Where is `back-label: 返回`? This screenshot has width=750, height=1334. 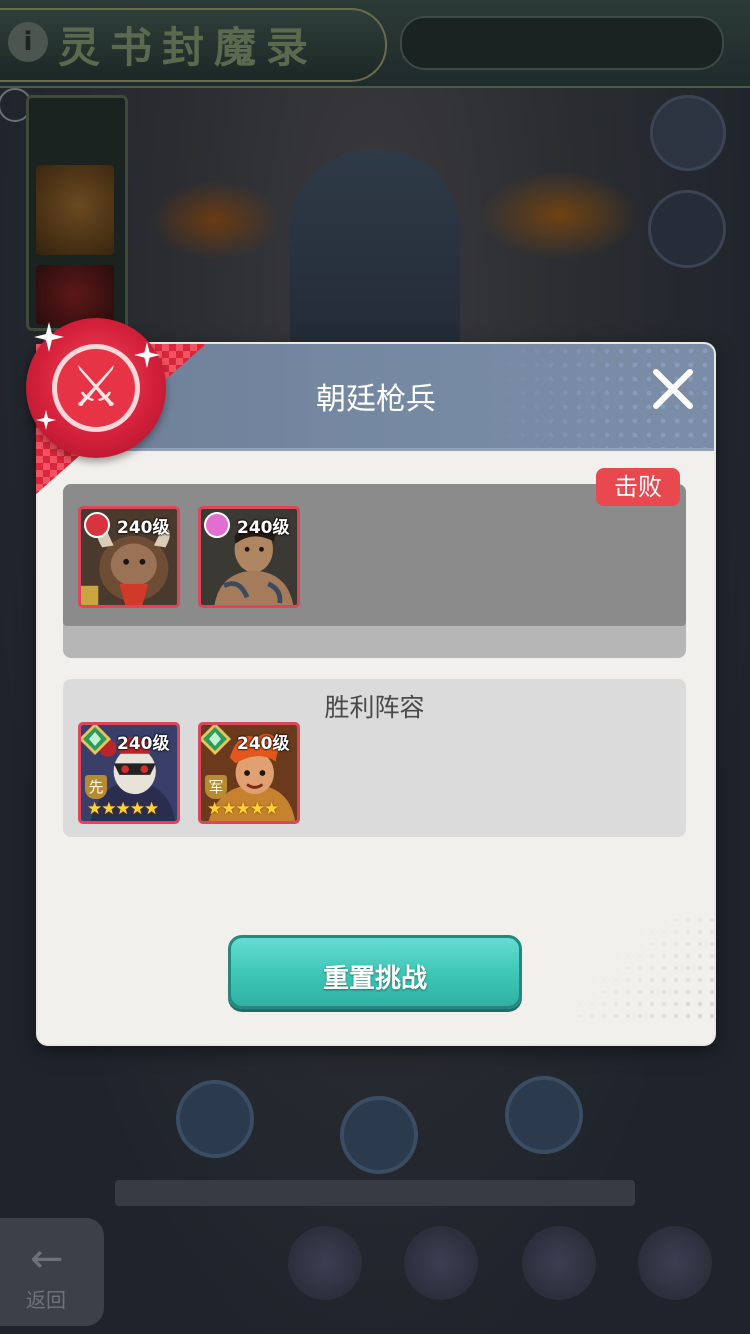 back-label: 返回 is located at coordinates (46, 1300).